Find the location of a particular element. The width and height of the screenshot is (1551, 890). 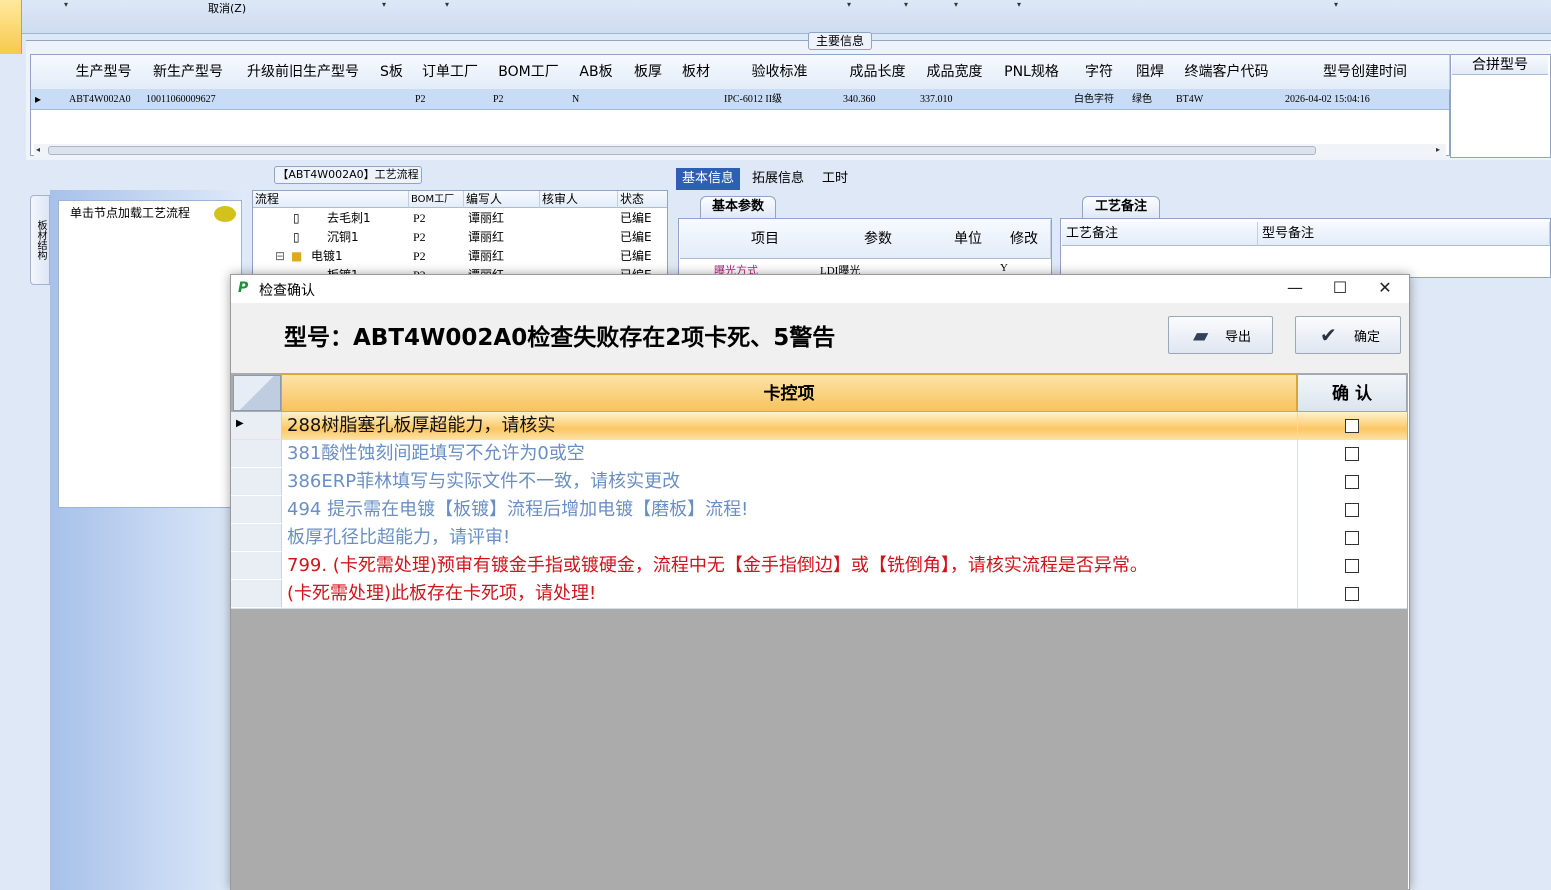

col-header-confirm: 确 认 is located at coordinates (1352, 393).